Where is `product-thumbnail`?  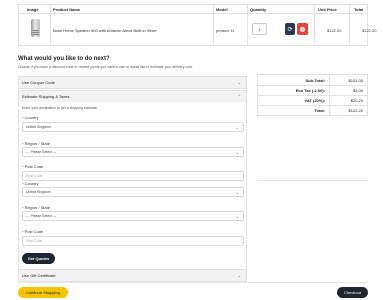 product-thumbnail is located at coordinates (35, 28).